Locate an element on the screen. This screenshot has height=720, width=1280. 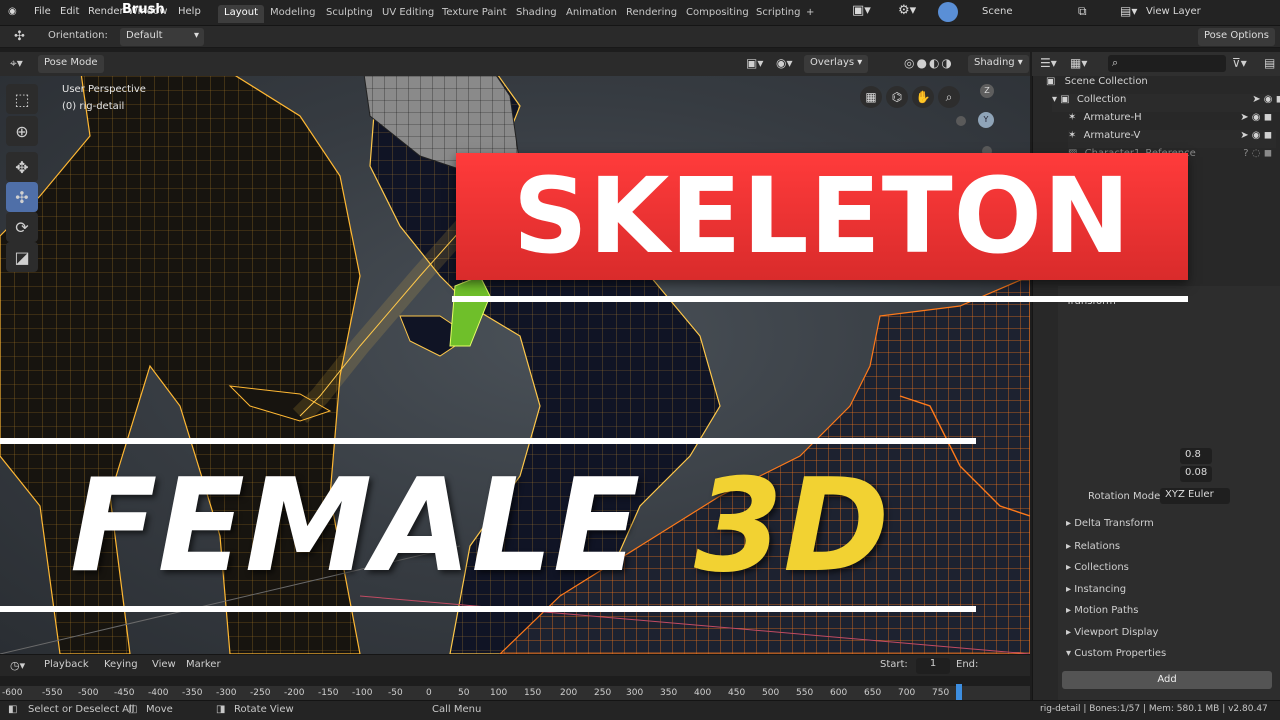
tab-layout: Layout is located at coordinates (241, 14).